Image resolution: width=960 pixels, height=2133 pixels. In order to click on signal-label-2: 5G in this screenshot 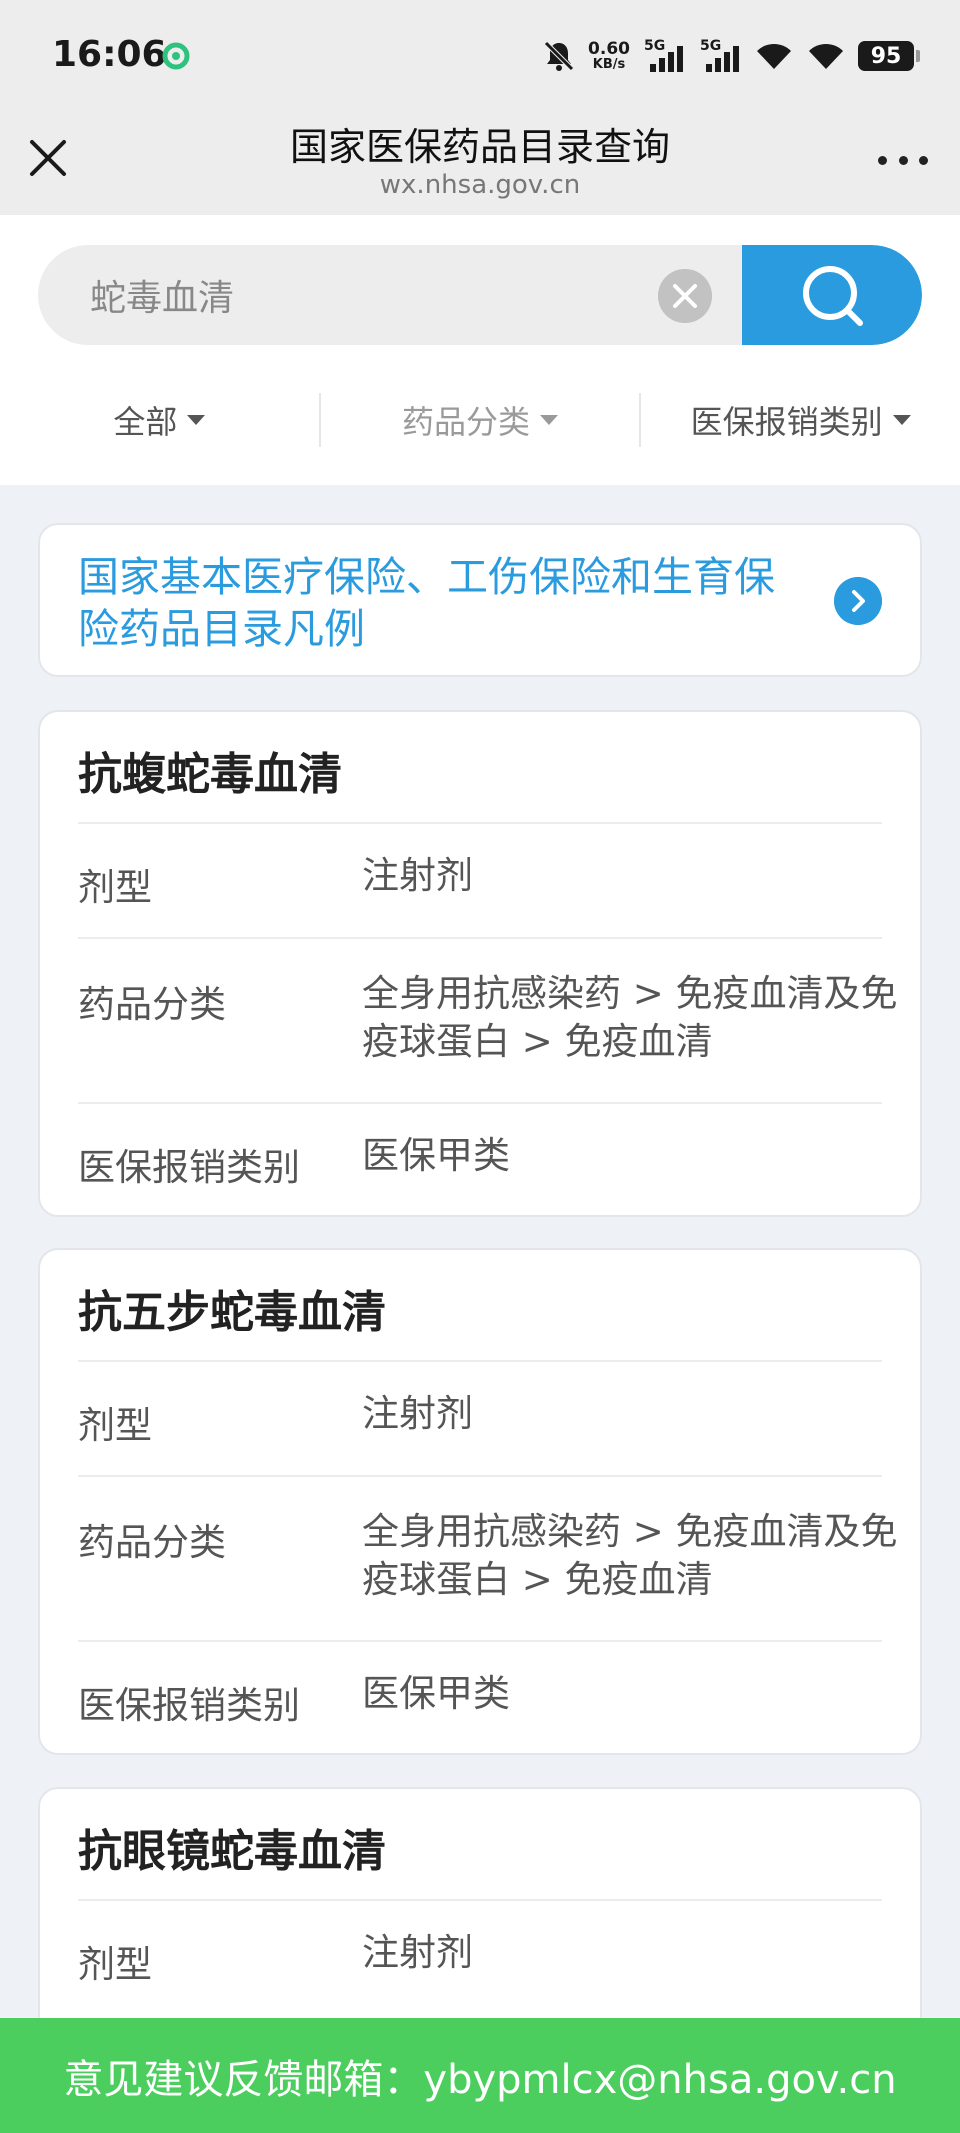, I will do `click(711, 46)`.